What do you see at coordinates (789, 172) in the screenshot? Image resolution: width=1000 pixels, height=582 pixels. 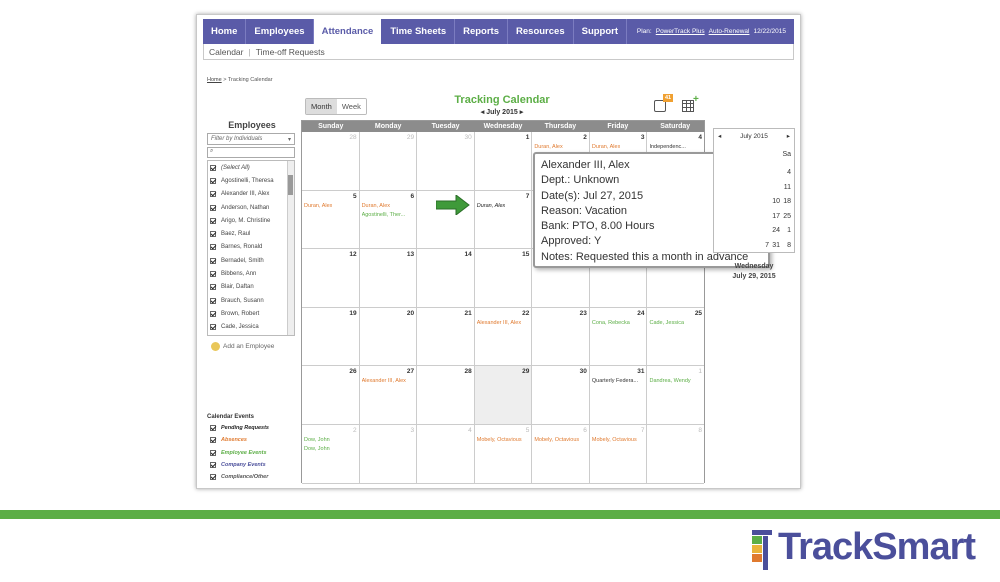 I see `mini-day: 4` at bounding box center [789, 172].